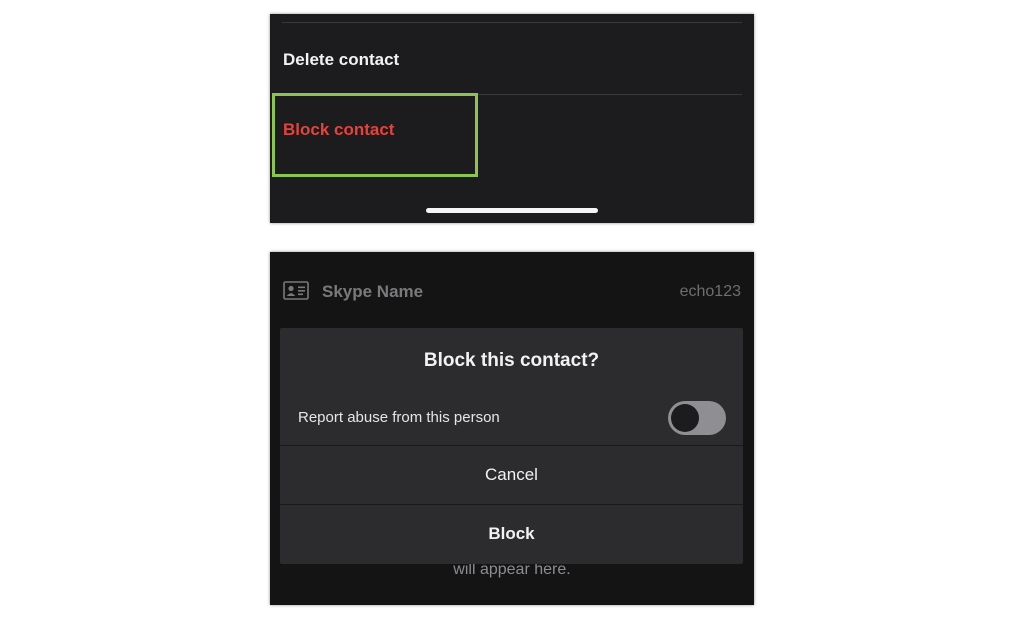  What do you see at coordinates (296, 290) in the screenshot?
I see `id-card-icon` at bounding box center [296, 290].